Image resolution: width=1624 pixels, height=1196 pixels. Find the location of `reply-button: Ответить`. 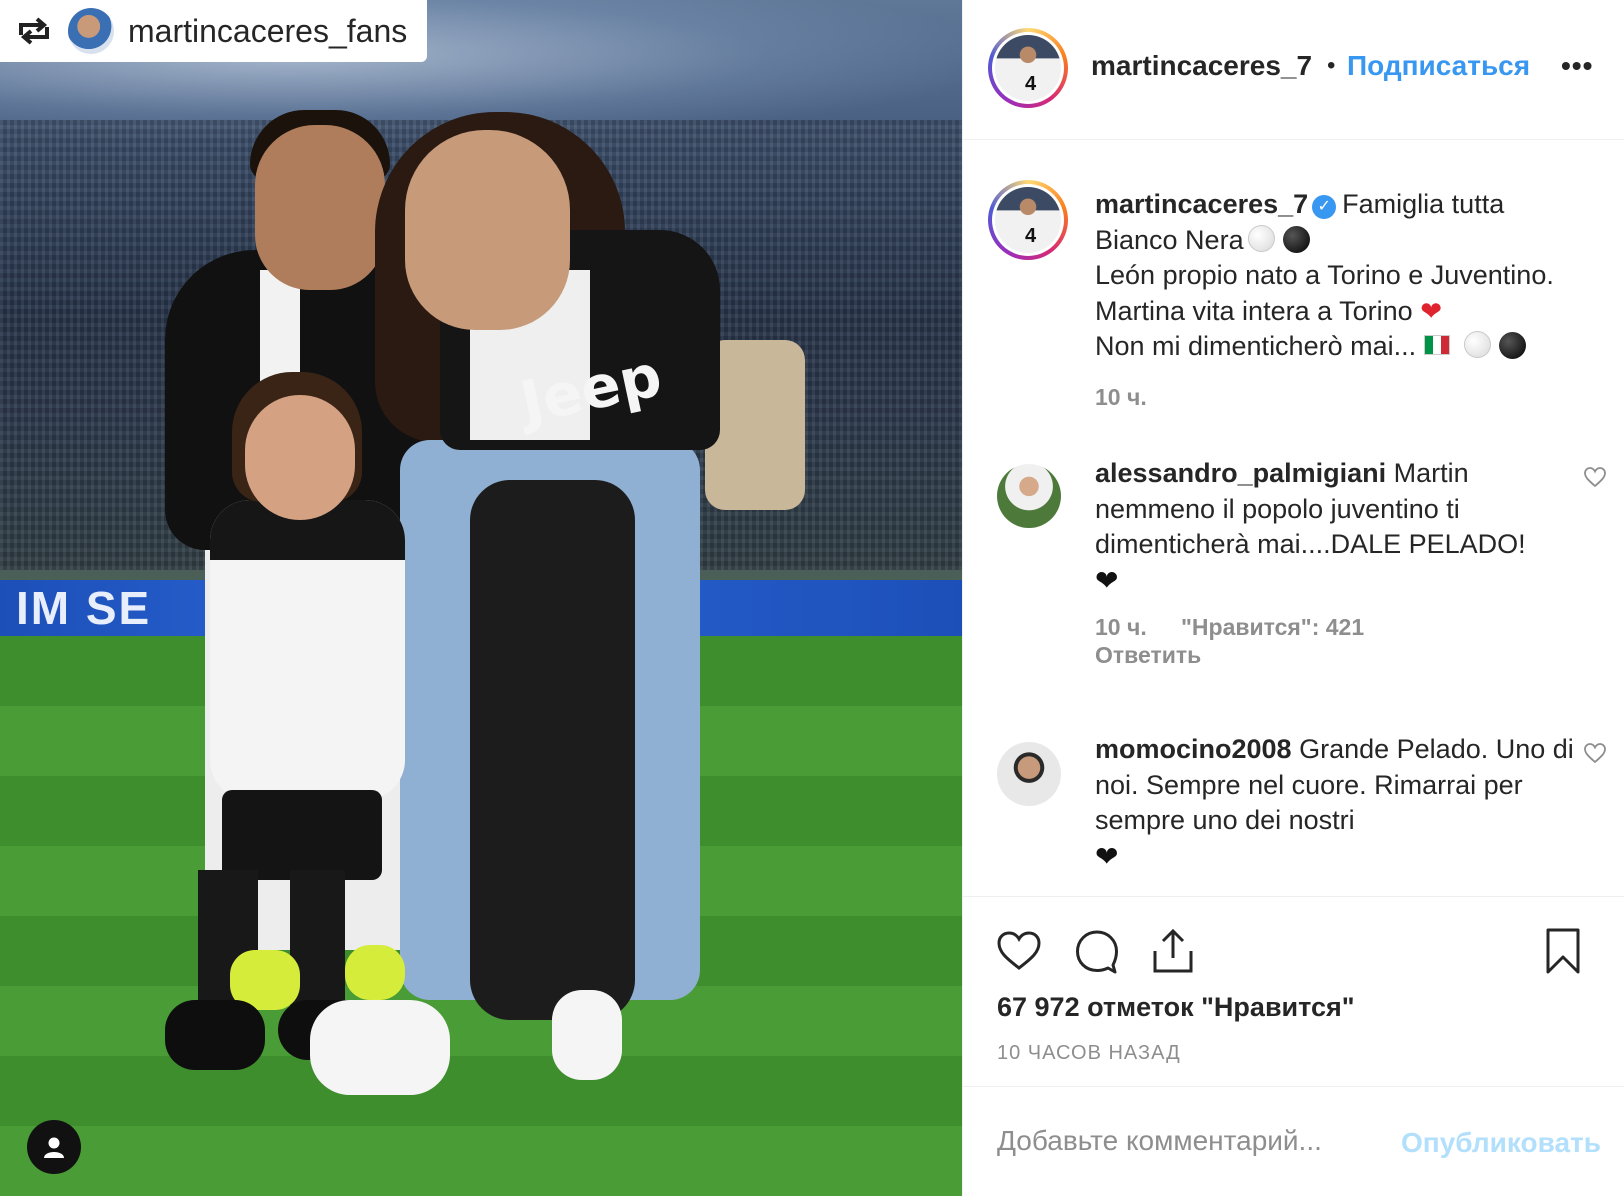

reply-button: Ответить is located at coordinates (1148, 655).